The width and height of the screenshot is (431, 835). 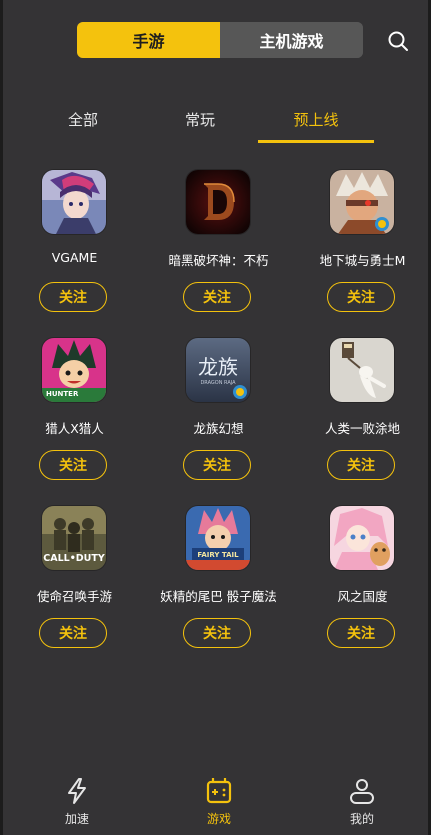 I want to click on warrior-character-icon, so click(x=362, y=202).